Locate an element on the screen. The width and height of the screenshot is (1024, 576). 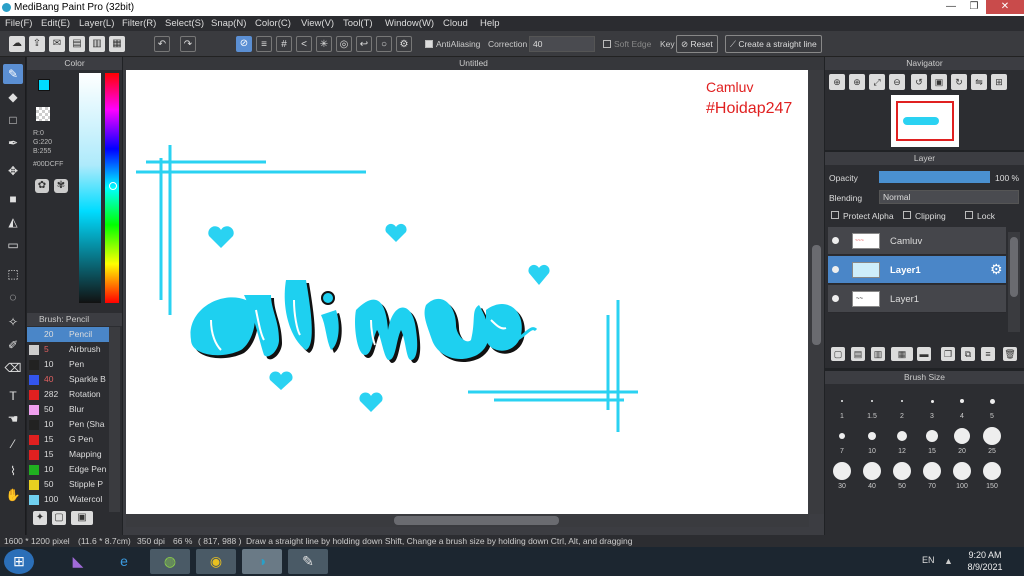
start-button-icon: ⊞ is located at coordinates (19, 561).